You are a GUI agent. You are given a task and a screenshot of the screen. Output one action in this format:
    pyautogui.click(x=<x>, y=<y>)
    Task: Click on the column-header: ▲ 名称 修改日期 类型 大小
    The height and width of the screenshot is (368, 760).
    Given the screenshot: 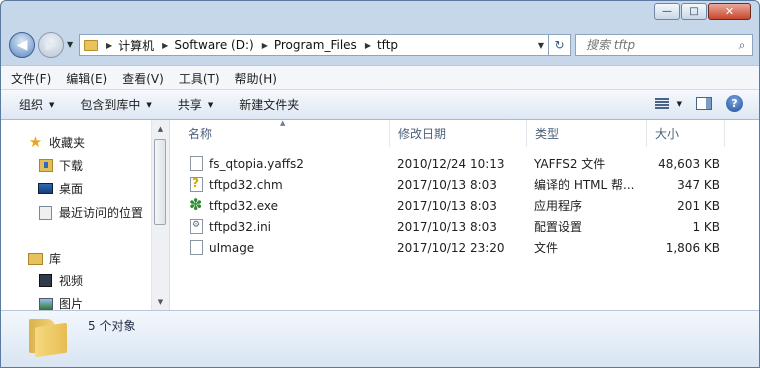 What is the action you would take?
    pyautogui.click(x=464, y=133)
    